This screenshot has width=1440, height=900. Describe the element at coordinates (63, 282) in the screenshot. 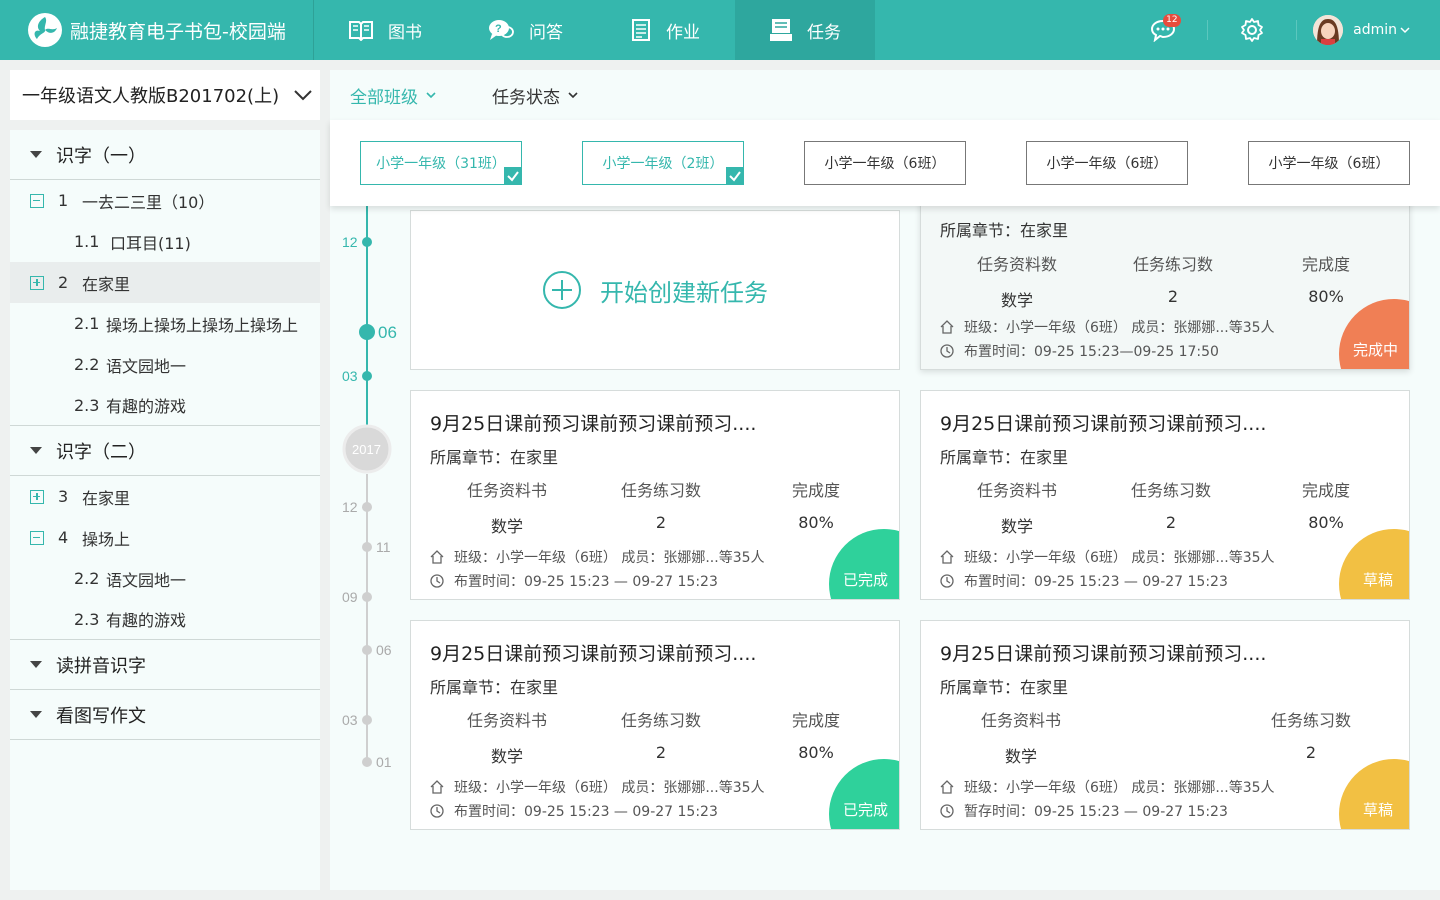

I see `lesson-number: 2` at that location.